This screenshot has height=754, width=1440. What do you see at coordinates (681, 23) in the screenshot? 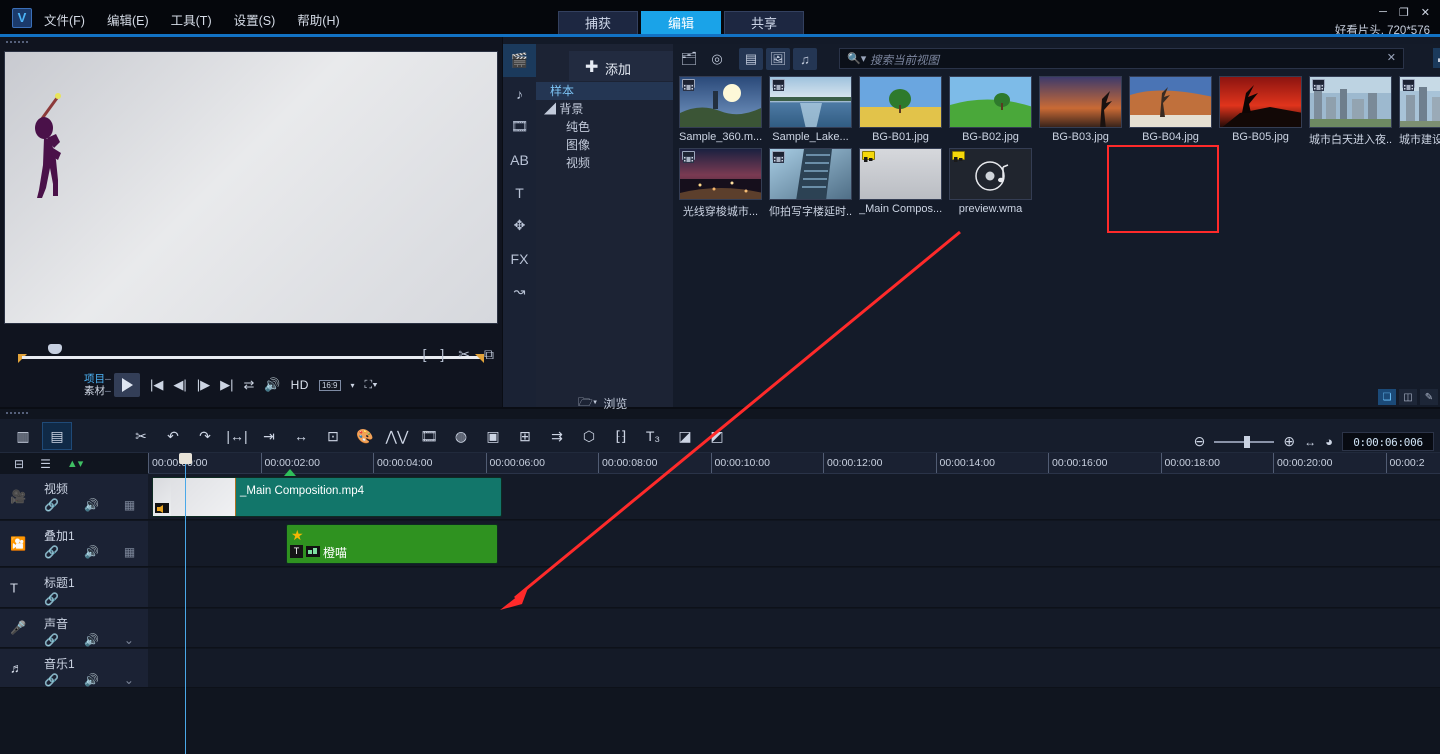
I see `tab-edit: 编辑` at bounding box center [681, 23].